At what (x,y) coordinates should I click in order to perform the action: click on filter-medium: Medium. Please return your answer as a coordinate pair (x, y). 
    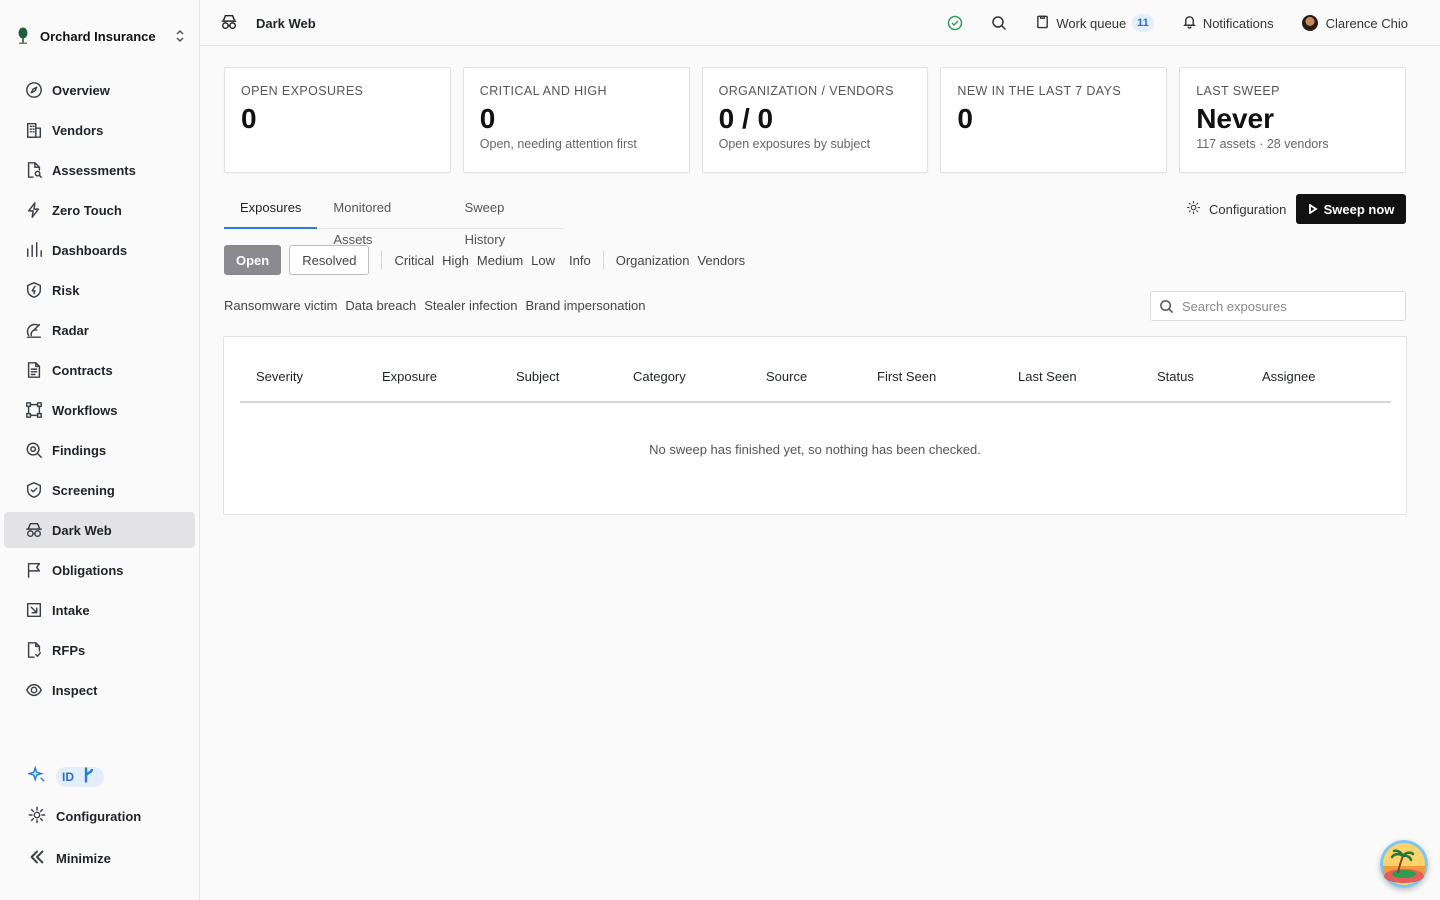
    Looking at the image, I should click on (500, 260).